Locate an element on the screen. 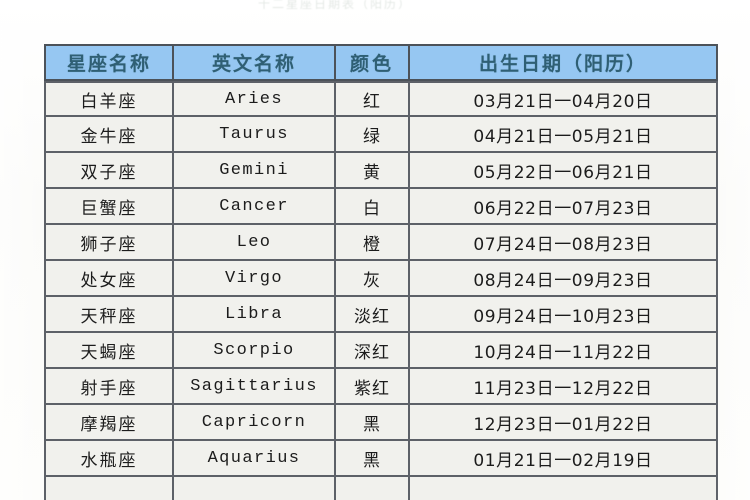 This screenshot has width=750, height=500. table-row: 摩羯座 Capricorn 黑 12月23日一01月22日 is located at coordinates (381, 423).